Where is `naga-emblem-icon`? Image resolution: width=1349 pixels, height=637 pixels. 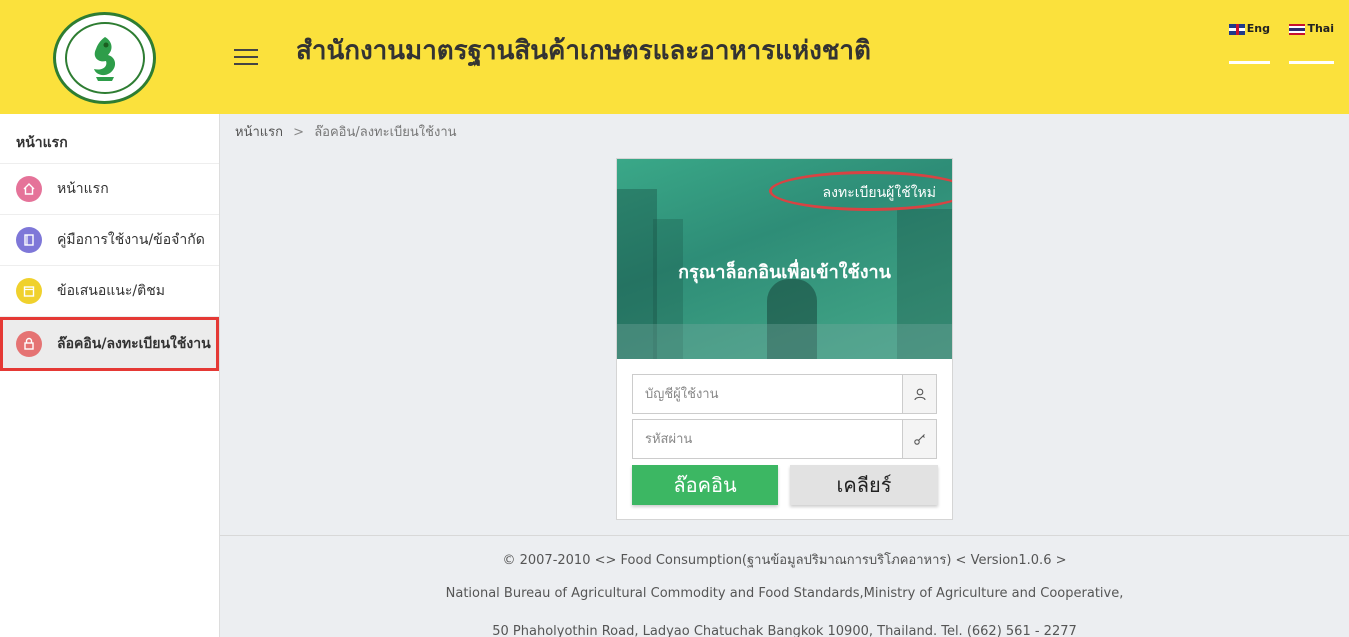
naga-emblem-icon is located at coordinates (104, 59).